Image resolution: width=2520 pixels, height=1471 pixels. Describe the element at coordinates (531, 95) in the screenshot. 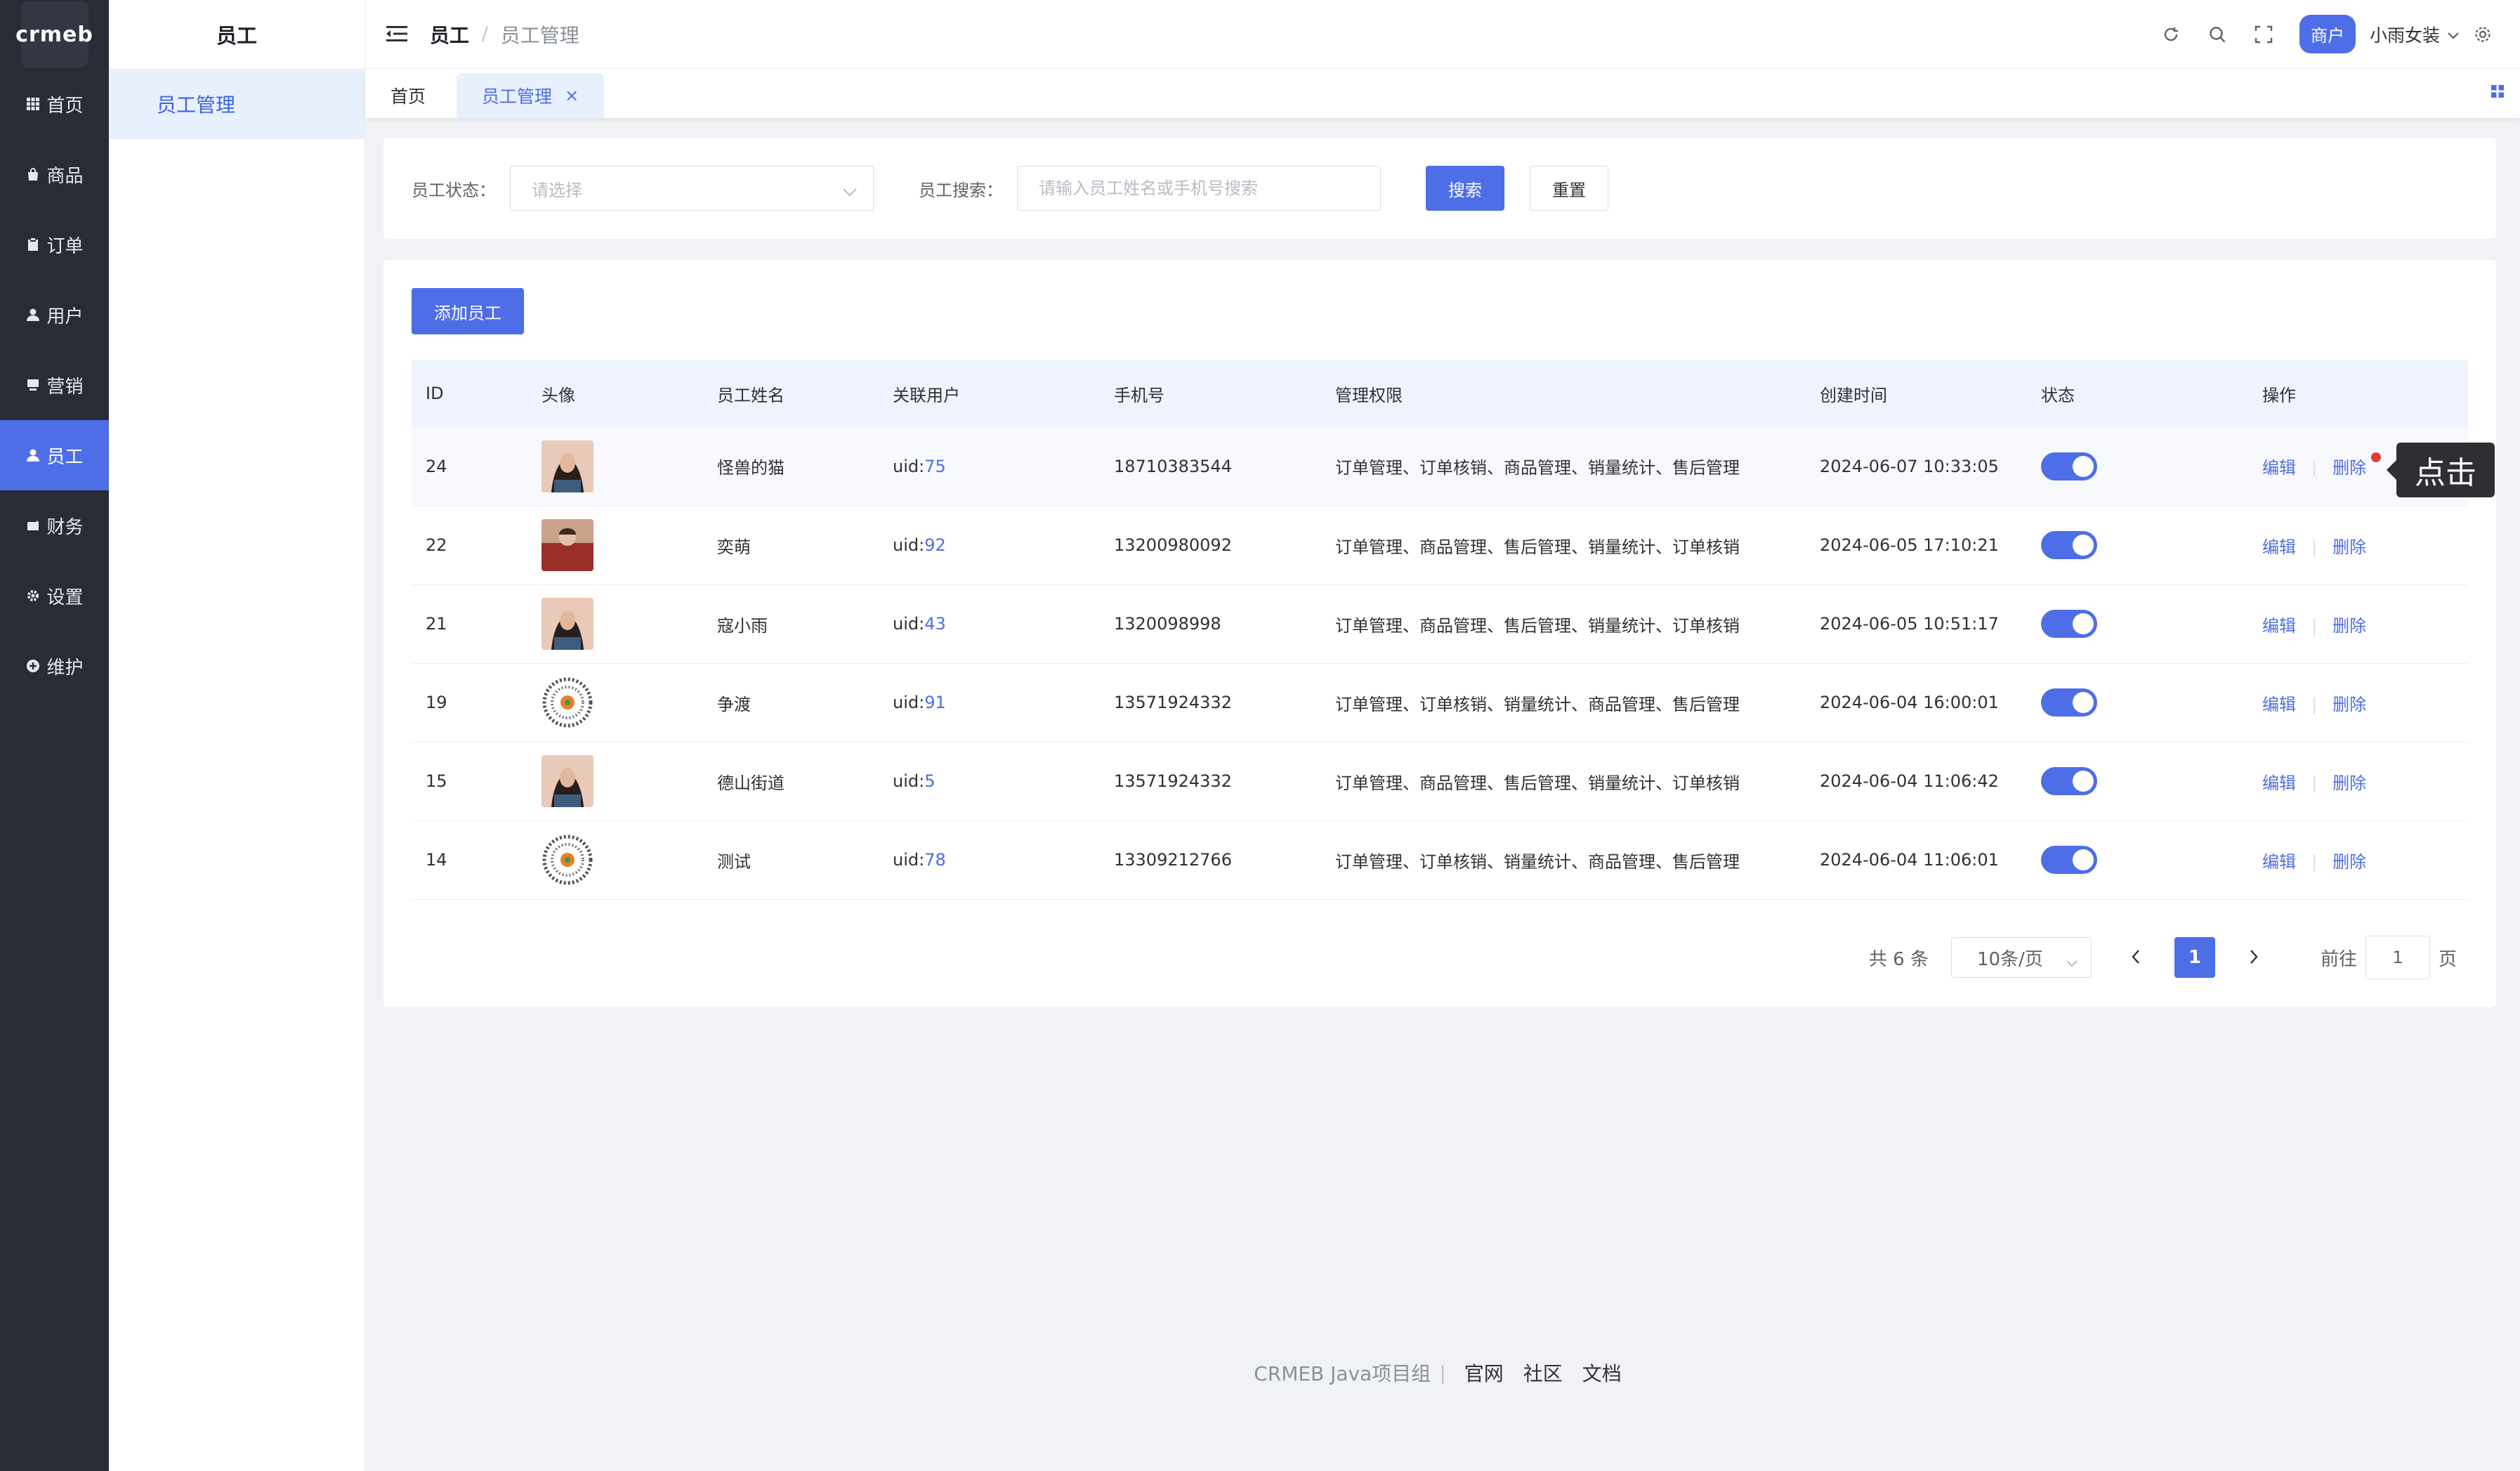

I see `tab-staff-management: 员工管理 ×` at that location.